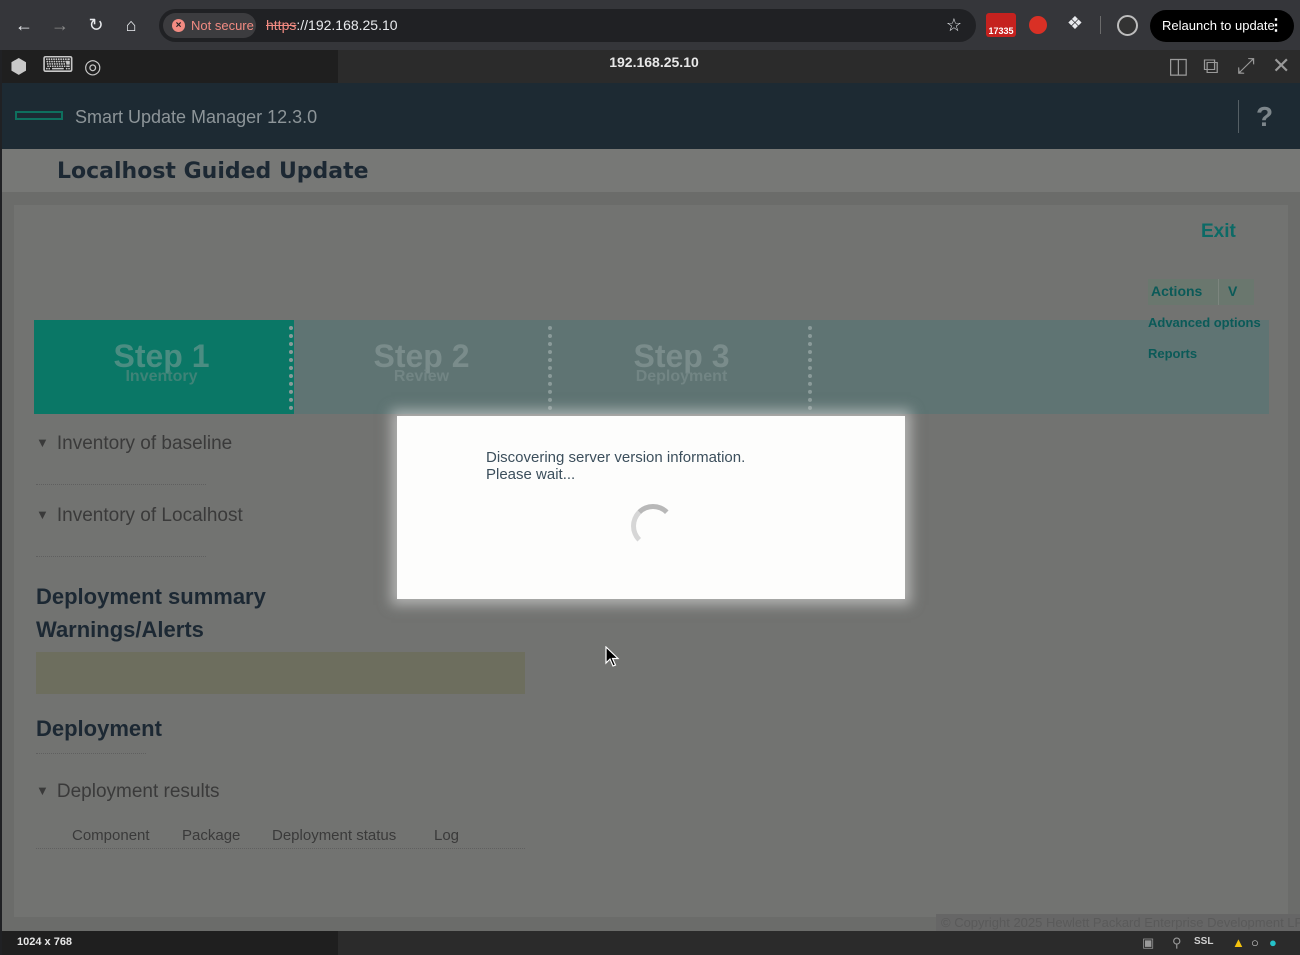  I want to click on ssl-label: SSL, so click(1204, 941).